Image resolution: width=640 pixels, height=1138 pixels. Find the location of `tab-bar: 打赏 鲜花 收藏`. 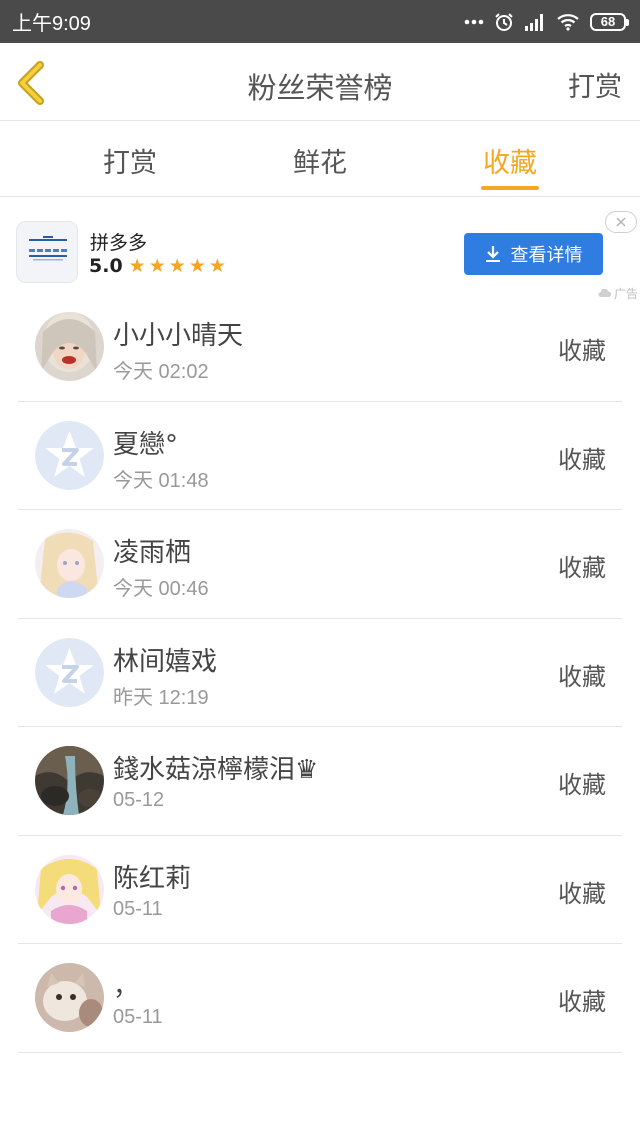

tab-bar: 打赏 鲜花 收藏 is located at coordinates (320, 159).